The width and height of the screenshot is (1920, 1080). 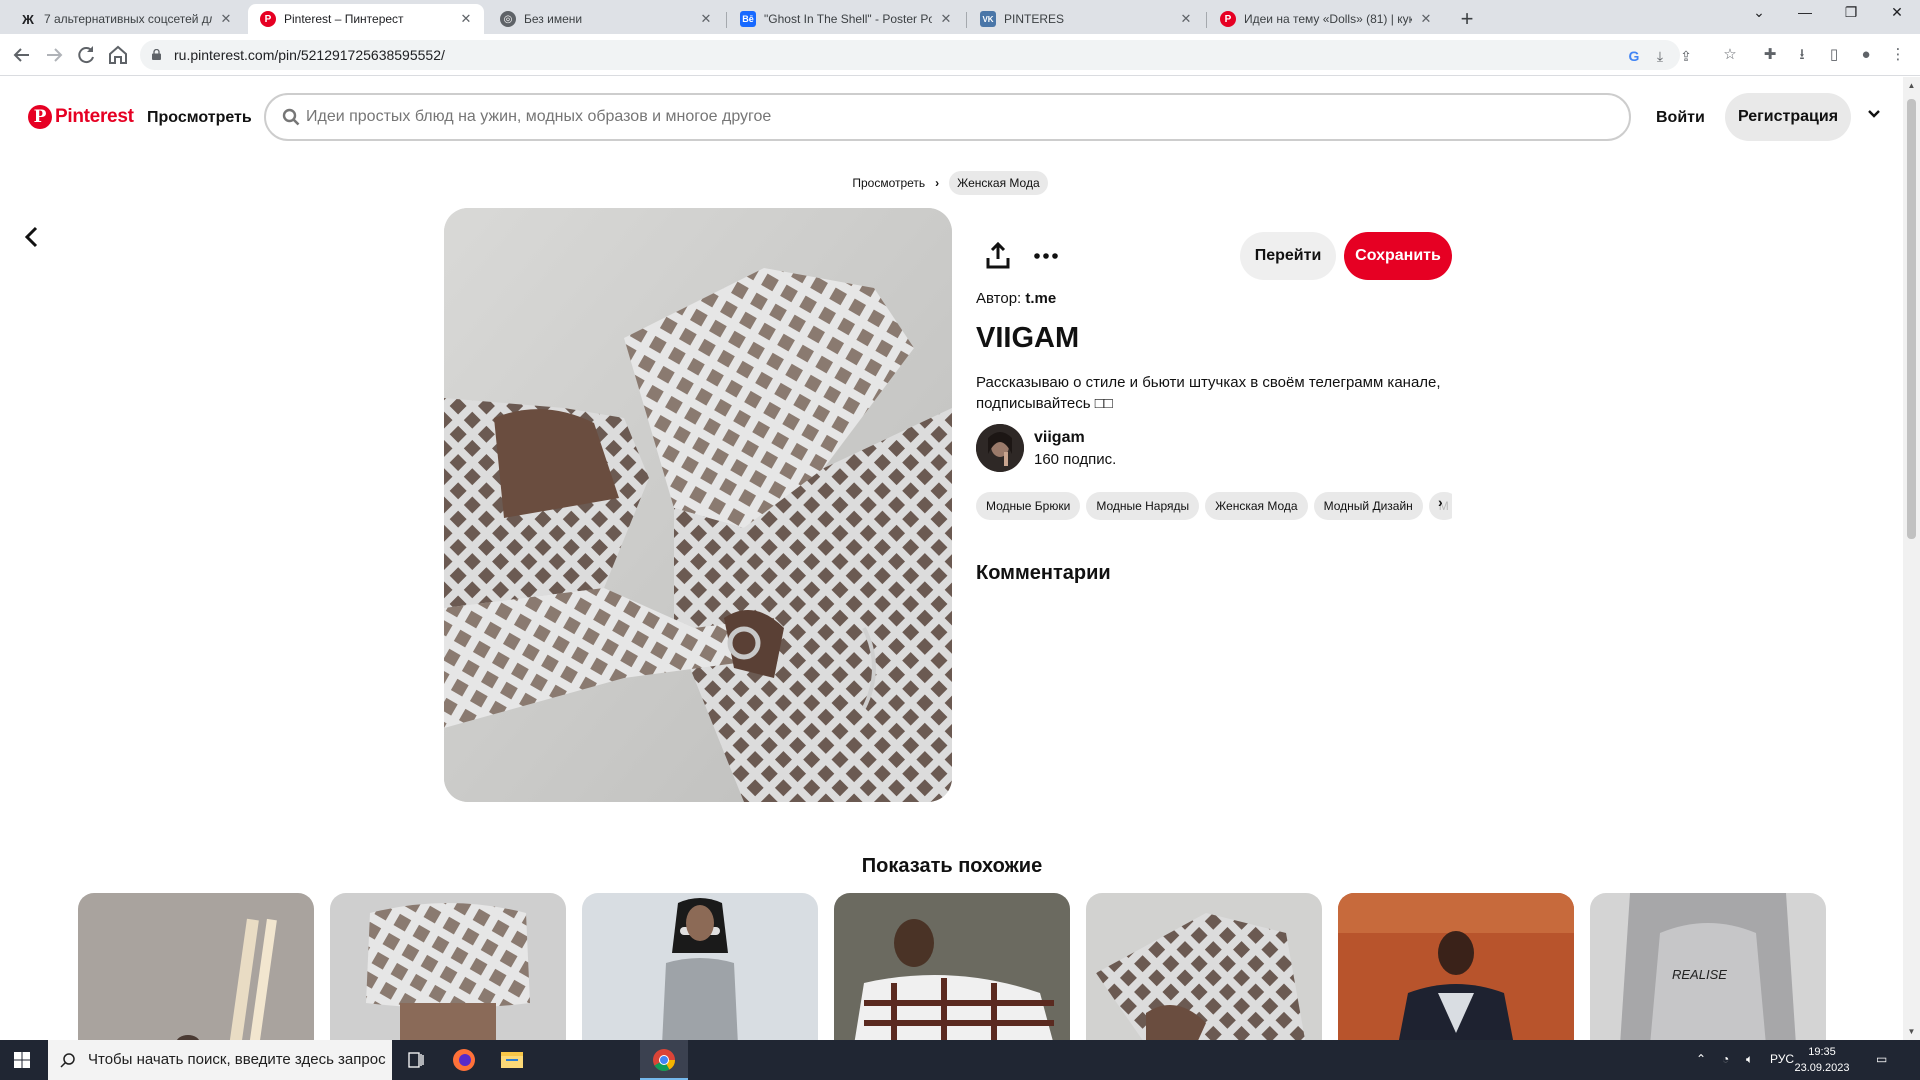 What do you see at coordinates (1398, 256) in the screenshot?
I see `save-button: Сохранить` at bounding box center [1398, 256].